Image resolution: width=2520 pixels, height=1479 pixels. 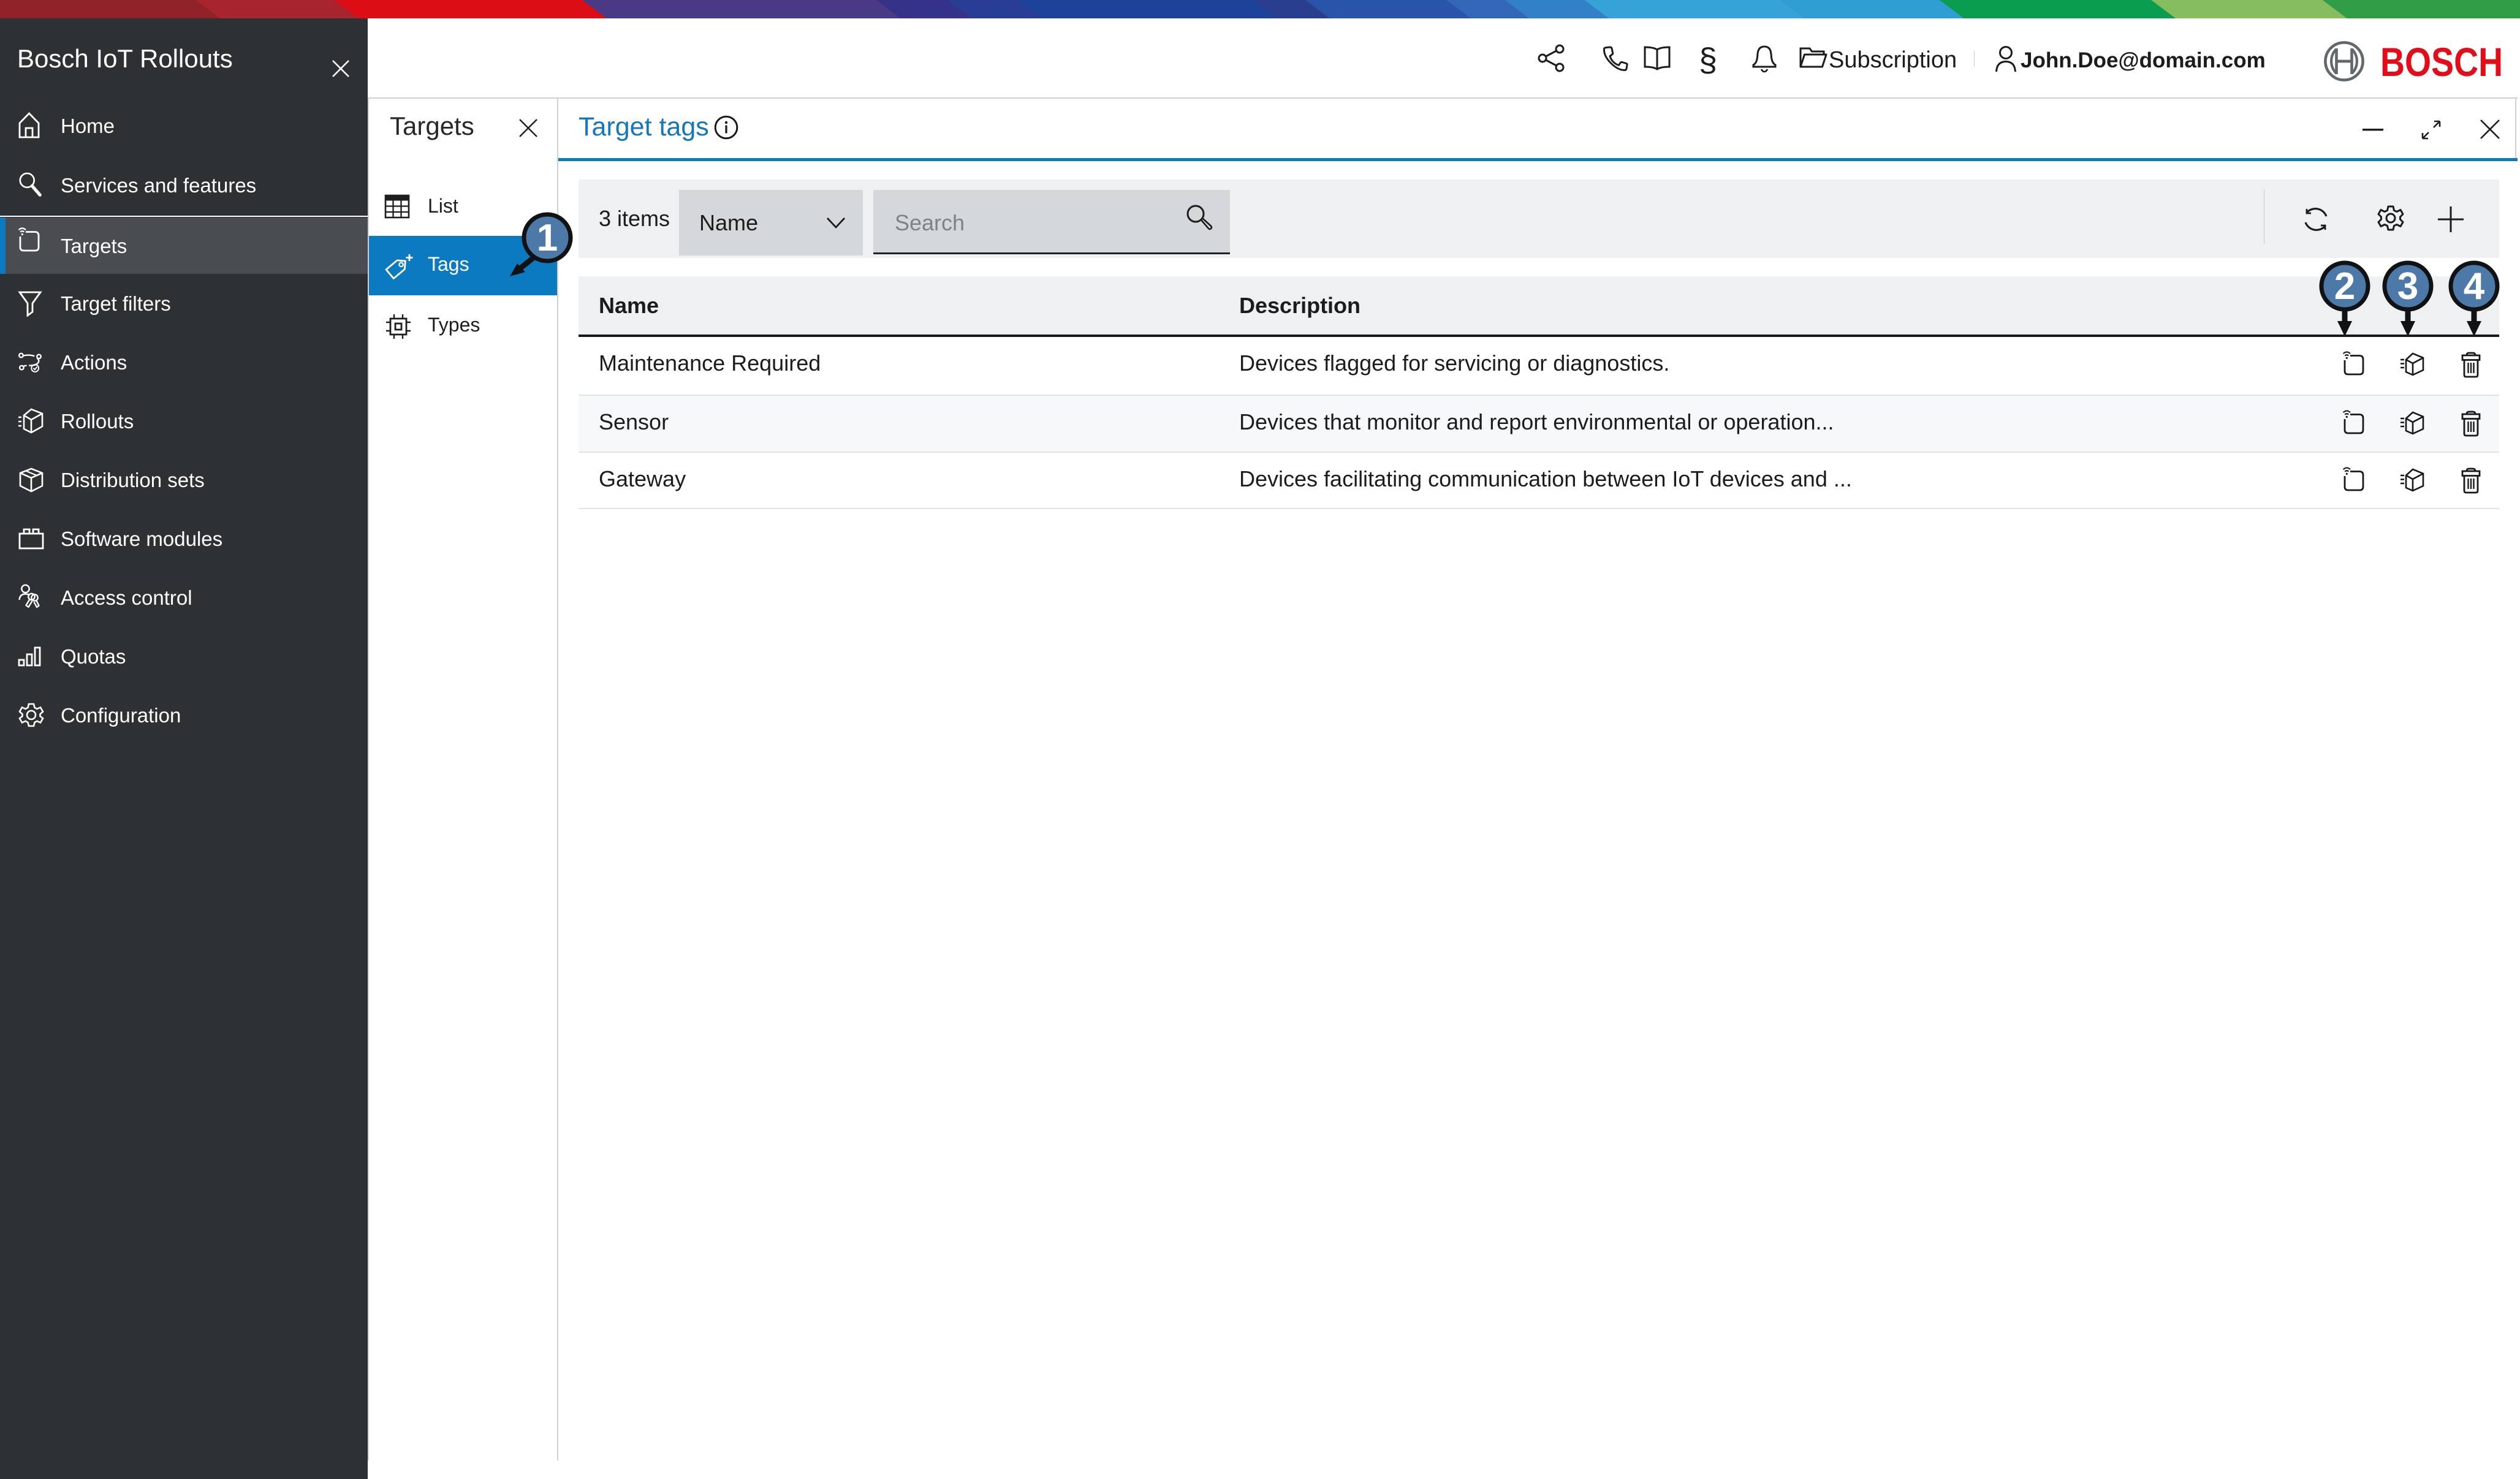 What do you see at coordinates (2474, 286) in the screenshot?
I see `svg-text: 4` at bounding box center [2474, 286].